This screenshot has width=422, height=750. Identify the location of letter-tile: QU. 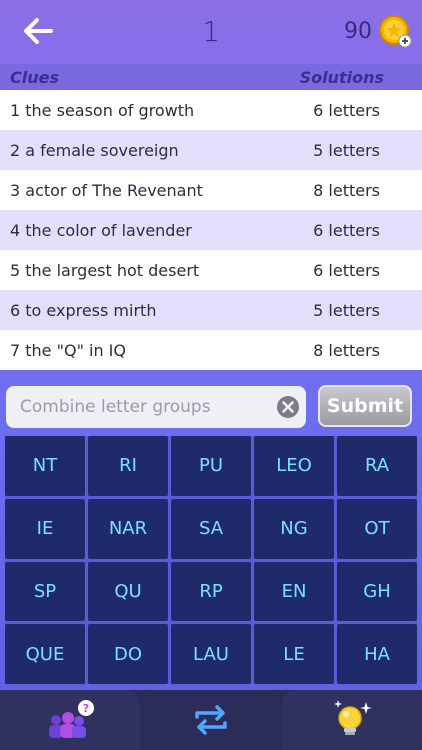
(128, 591).